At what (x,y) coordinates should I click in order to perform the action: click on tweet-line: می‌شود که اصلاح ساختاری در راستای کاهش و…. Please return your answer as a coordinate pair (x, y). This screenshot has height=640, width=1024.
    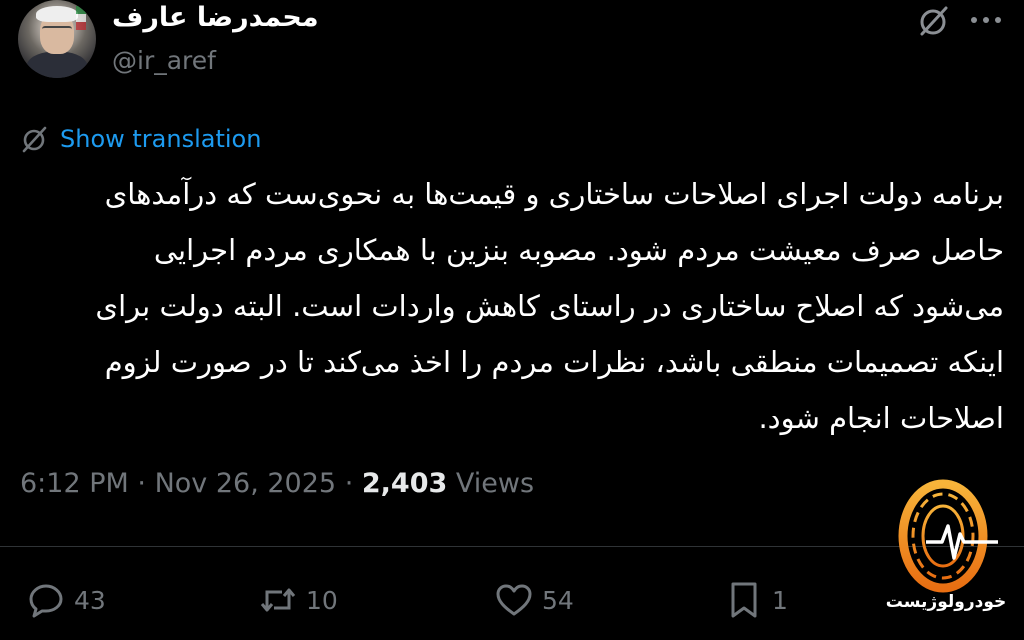
    Looking at the image, I should click on (549, 306).